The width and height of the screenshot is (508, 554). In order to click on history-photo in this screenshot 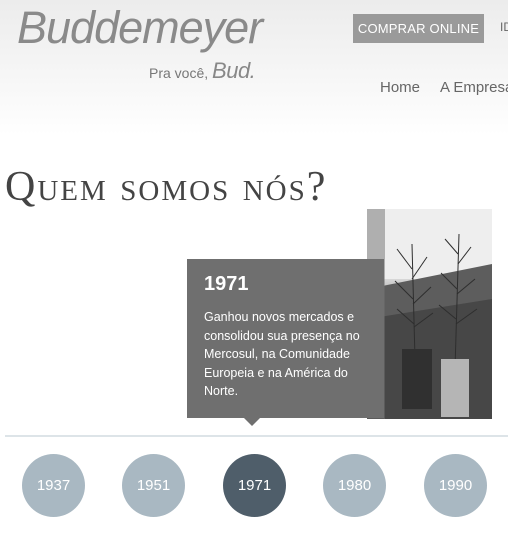, I will do `click(429, 314)`.